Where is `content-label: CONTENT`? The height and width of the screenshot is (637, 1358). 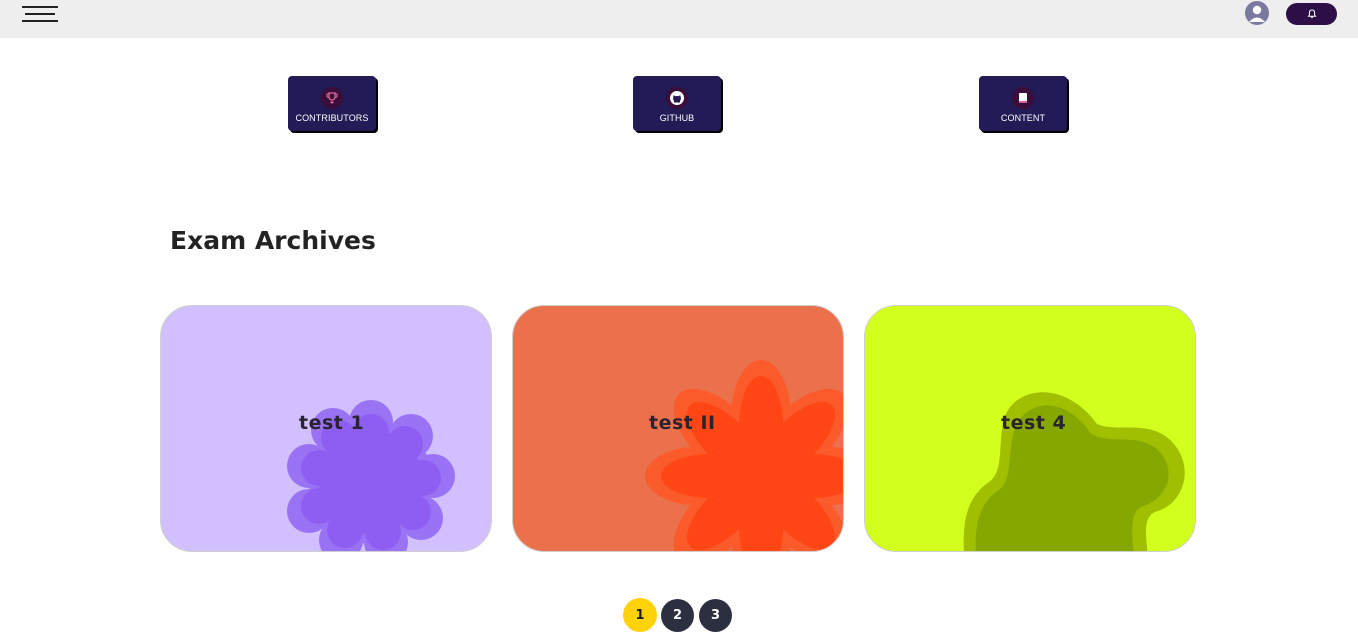 content-label: CONTENT is located at coordinates (1023, 118).